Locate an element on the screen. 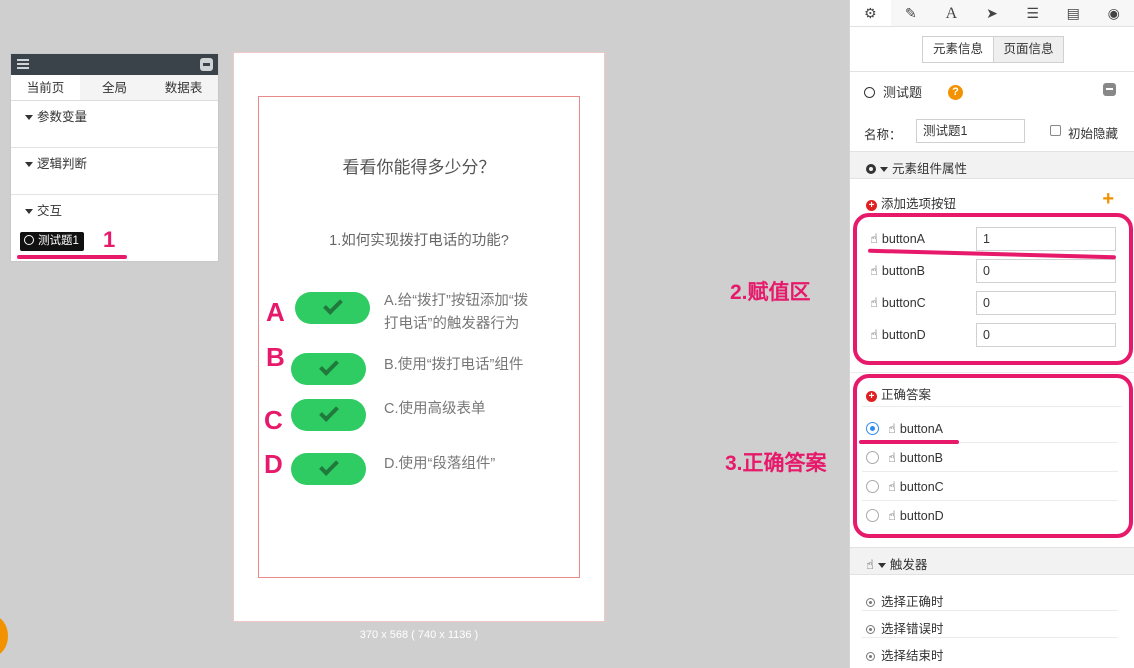 The image size is (1134, 668). tab-page-info: 页面信息 is located at coordinates (1028, 49).